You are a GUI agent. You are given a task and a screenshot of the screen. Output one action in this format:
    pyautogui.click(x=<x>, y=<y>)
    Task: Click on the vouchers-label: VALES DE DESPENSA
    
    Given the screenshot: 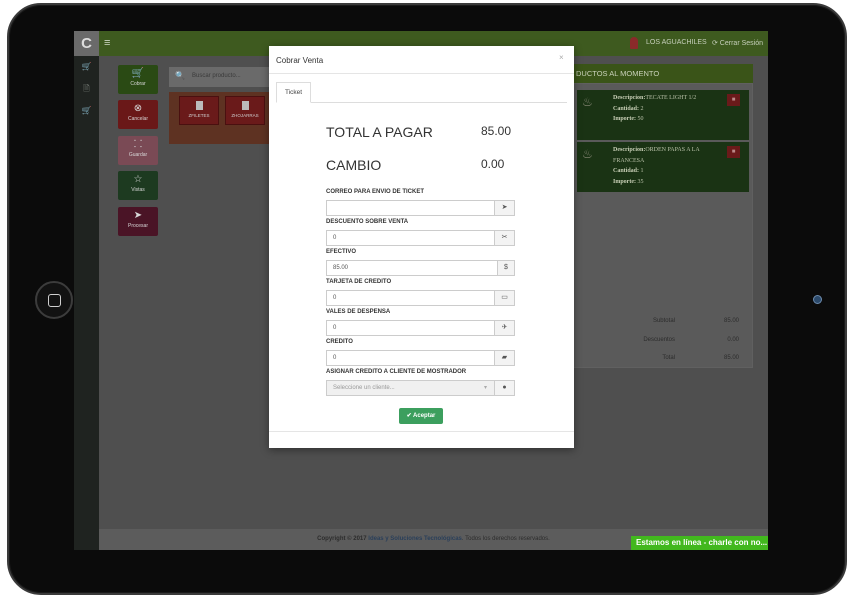 What is the action you would take?
    pyautogui.click(x=358, y=312)
    